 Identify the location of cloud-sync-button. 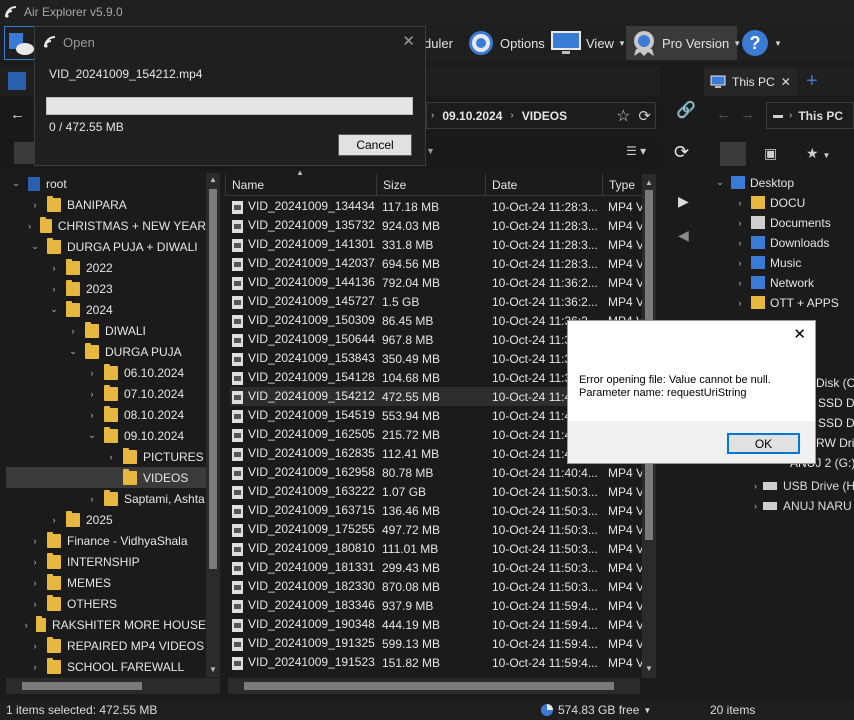
(21, 43).